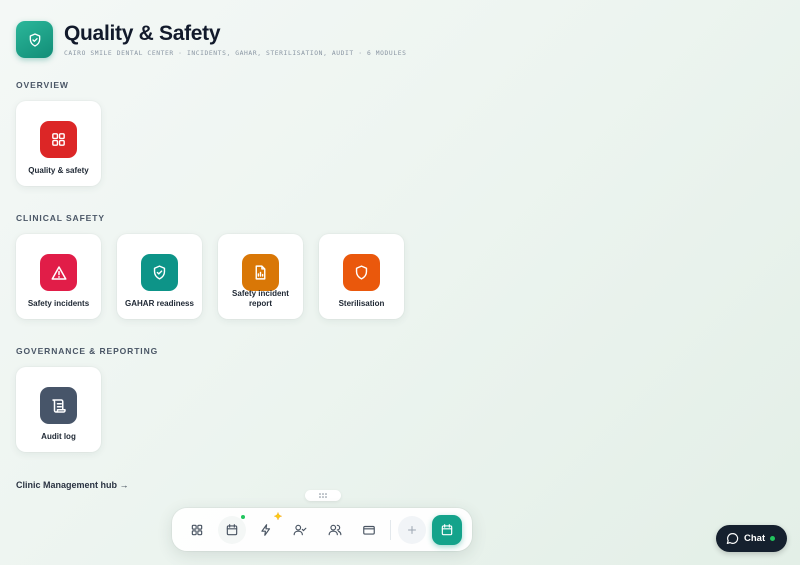 The height and width of the screenshot is (565, 800). I want to click on dock-modules-button, so click(197, 530).